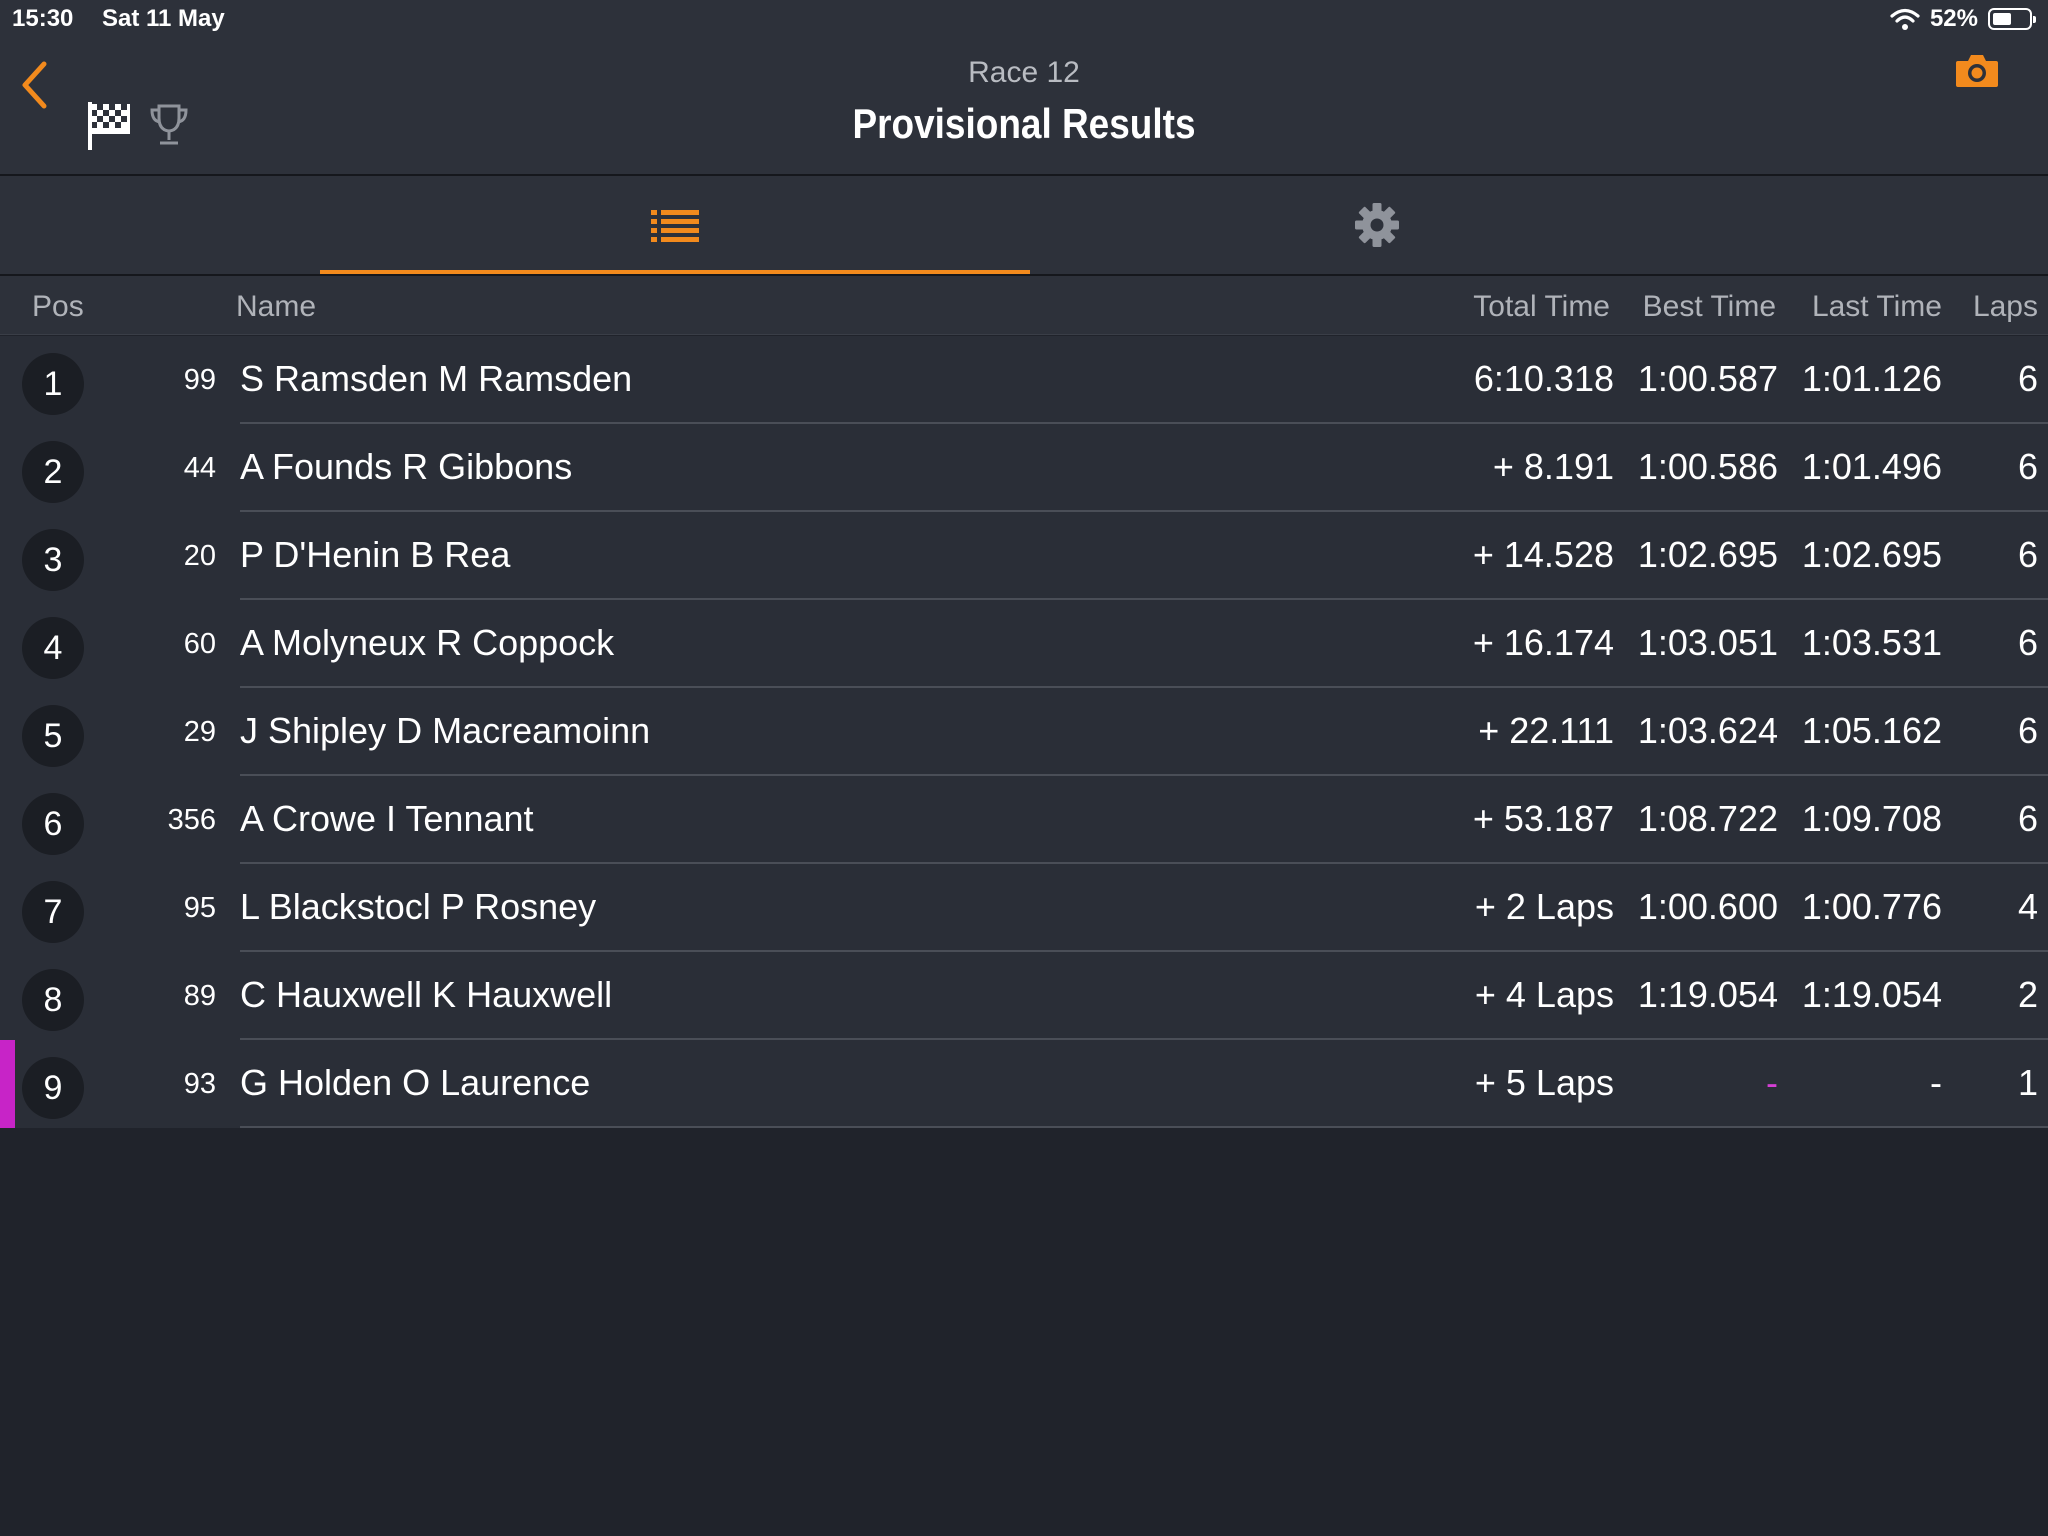 This screenshot has height=1536, width=2048. I want to click on table-row: 9 93 G Holden O Laurence + 5 Laps - - 1, so click(1024, 1084).